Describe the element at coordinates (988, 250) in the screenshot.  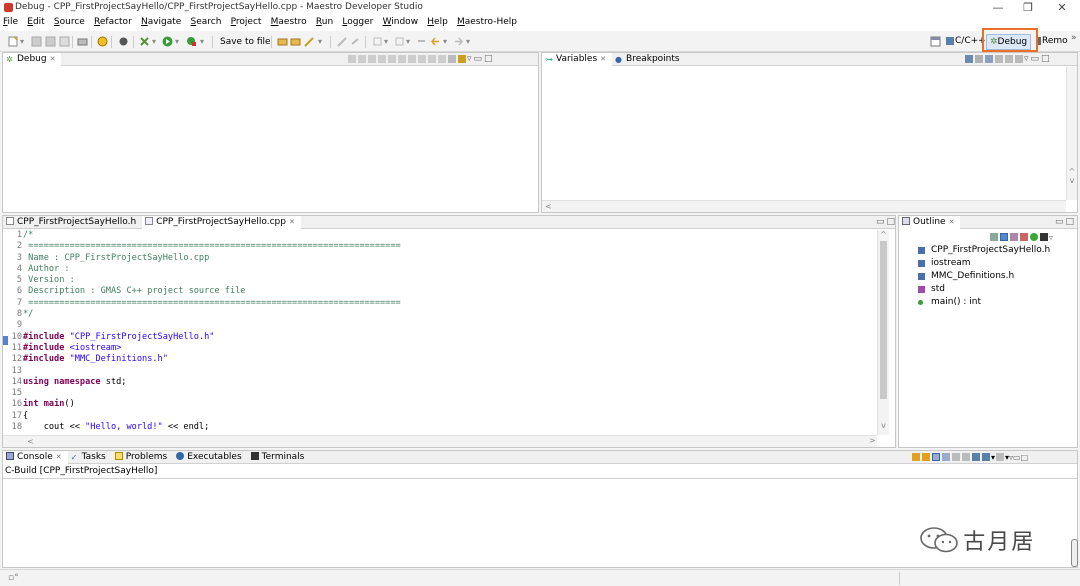
I see `outline-item-include: CPP_FirstProjectSayHello.h` at that location.